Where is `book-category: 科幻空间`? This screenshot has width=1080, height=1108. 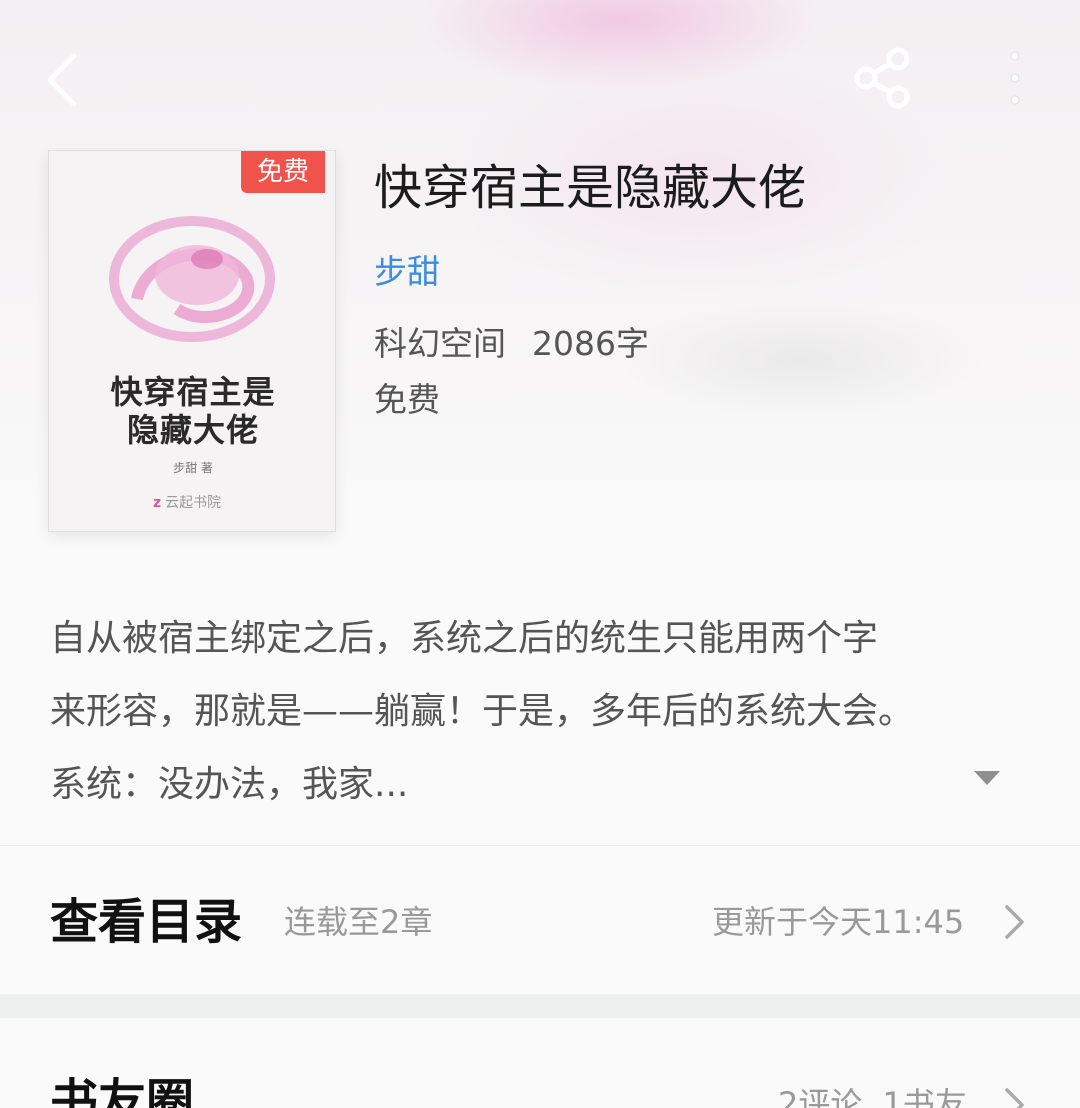
book-category: 科幻空间 is located at coordinates (440, 343).